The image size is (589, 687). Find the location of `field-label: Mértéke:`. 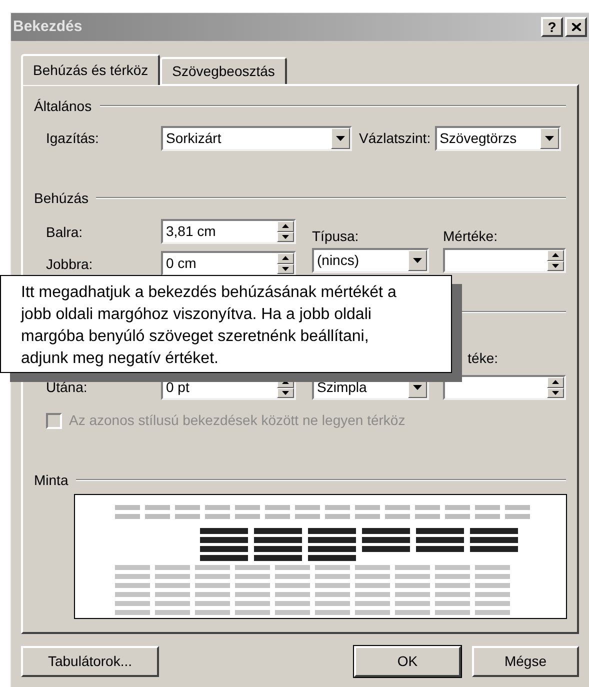

field-label: Mértéke: is located at coordinates (470, 236).